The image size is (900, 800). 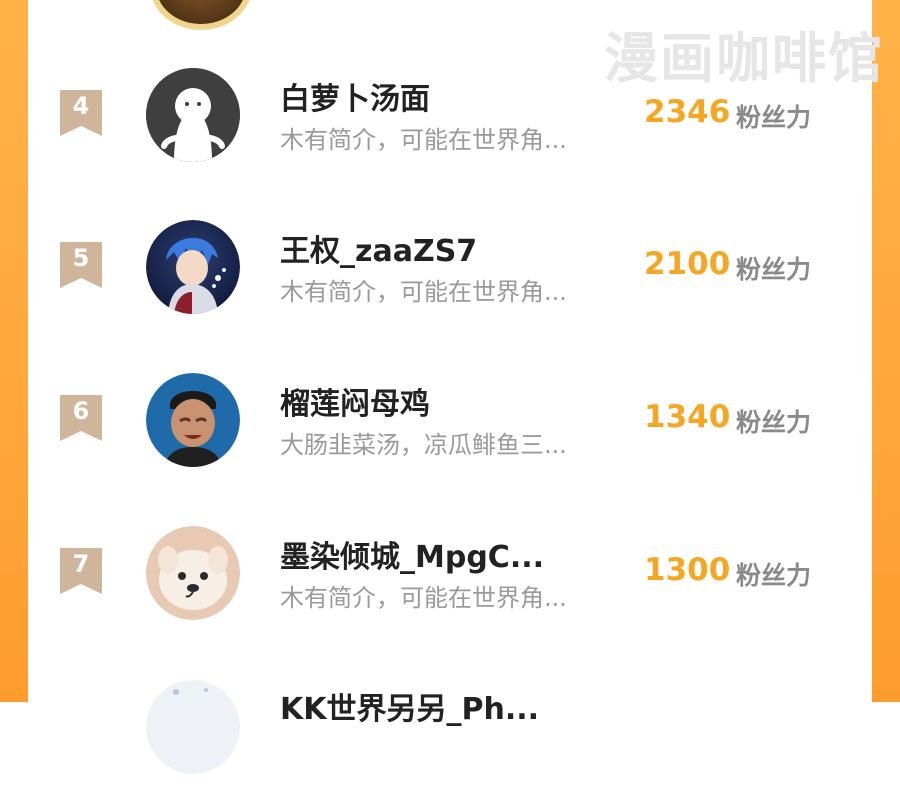 I want to click on anime-boy-avatar, so click(x=193, y=267).